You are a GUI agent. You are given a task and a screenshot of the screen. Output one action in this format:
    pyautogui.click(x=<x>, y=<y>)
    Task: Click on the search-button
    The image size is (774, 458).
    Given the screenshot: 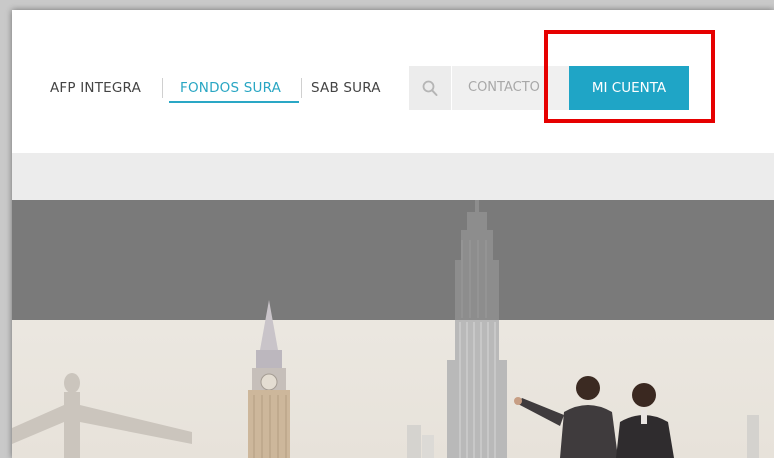 What is the action you would take?
    pyautogui.click(x=430, y=88)
    